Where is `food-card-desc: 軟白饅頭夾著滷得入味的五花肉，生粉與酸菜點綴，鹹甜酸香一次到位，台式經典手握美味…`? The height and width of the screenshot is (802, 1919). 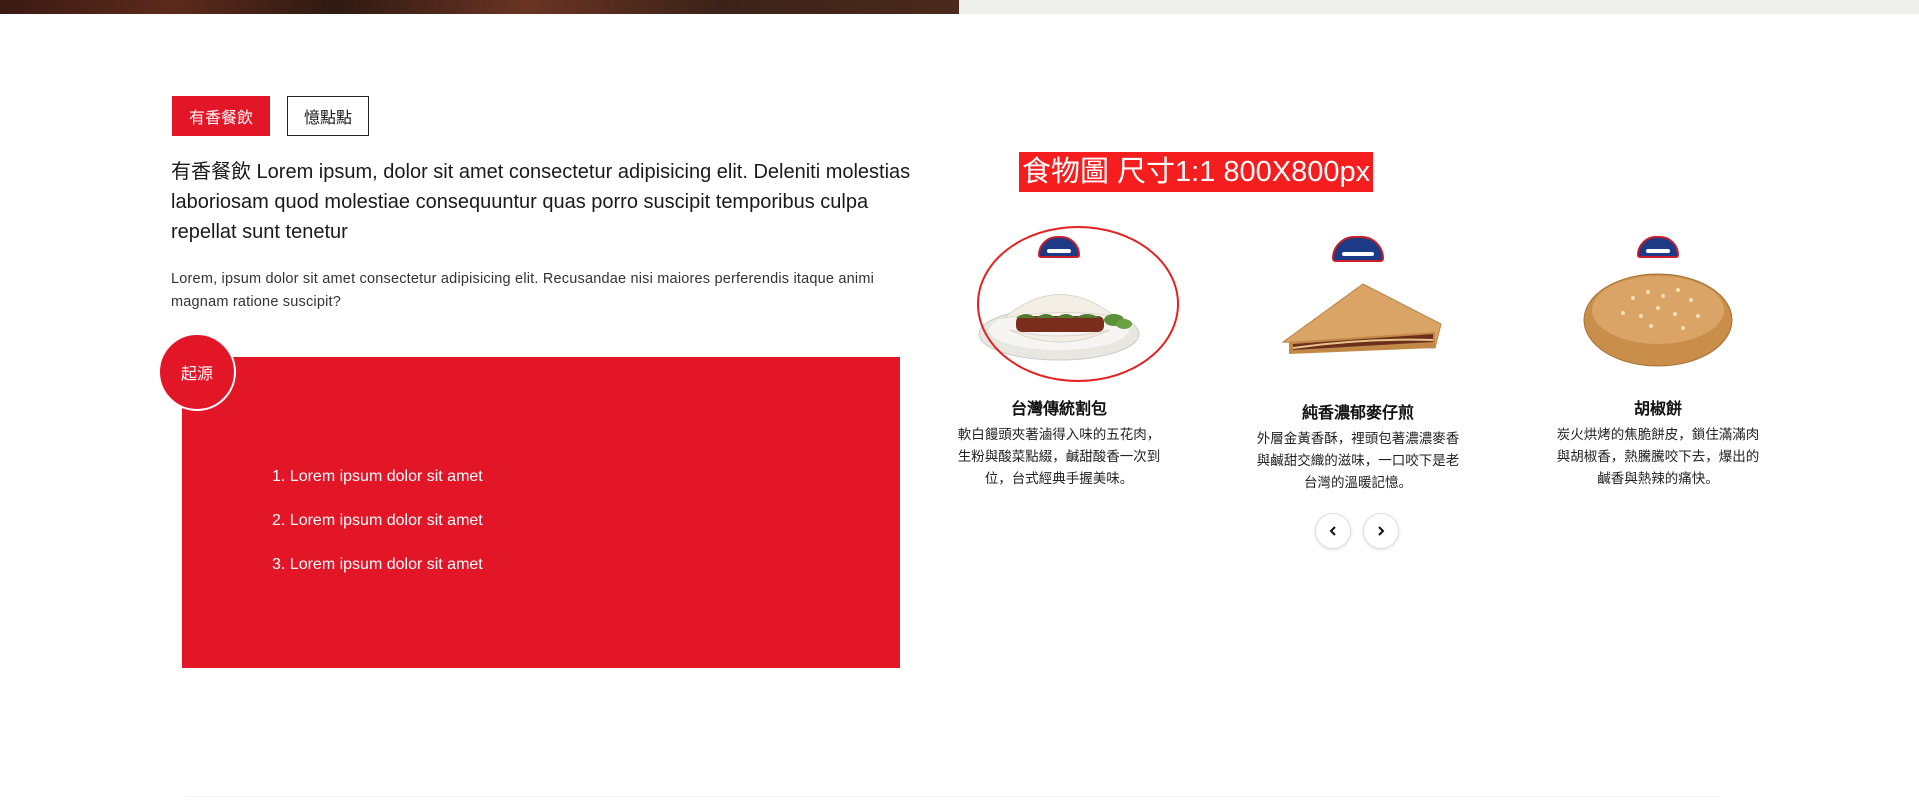 food-card-desc: 軟白饅頭夾著滷得入味的五花肉，生粉與酸菜點綴，鹹甜酸香一次到位，台式經典手握美味… is located at coordinates (1059, 456).